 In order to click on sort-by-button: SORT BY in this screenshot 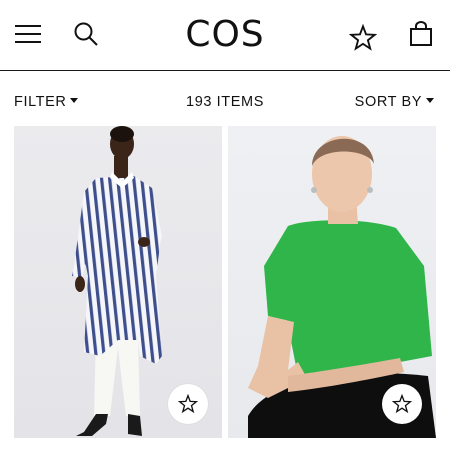, I will do `click(394, 102)`.